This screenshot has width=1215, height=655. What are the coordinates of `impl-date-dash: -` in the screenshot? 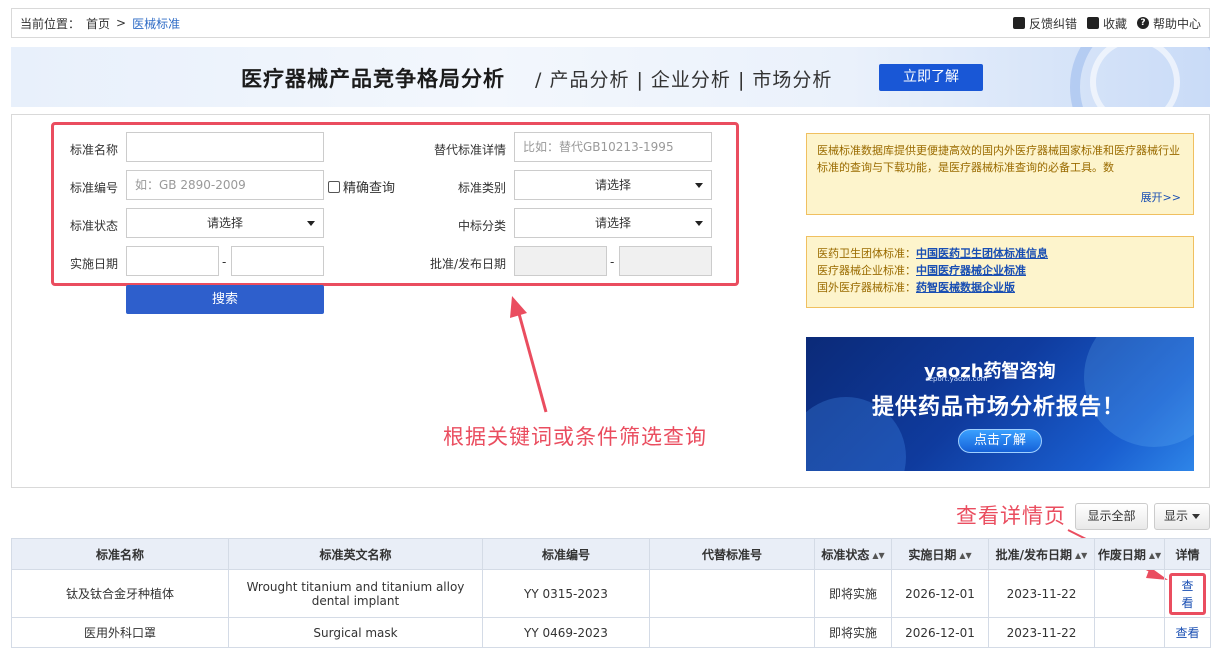 It's located at (224, 262).